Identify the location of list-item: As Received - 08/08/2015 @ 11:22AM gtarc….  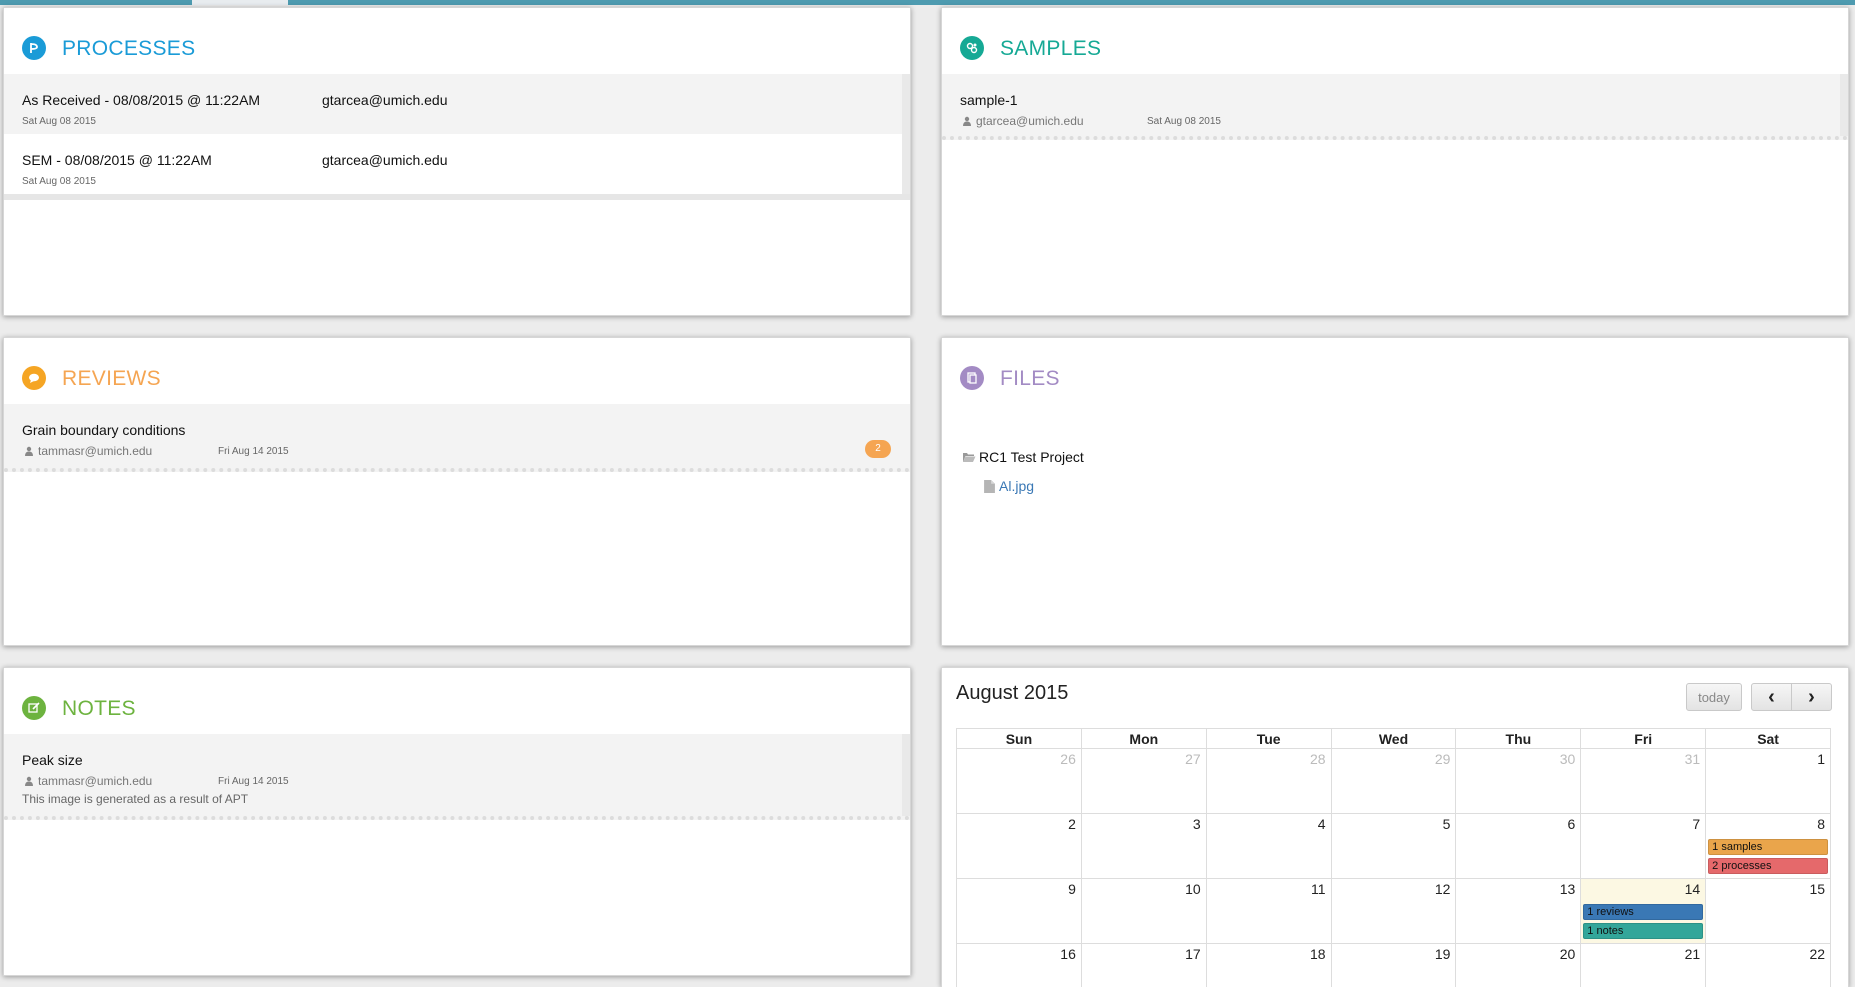
(457, 104).